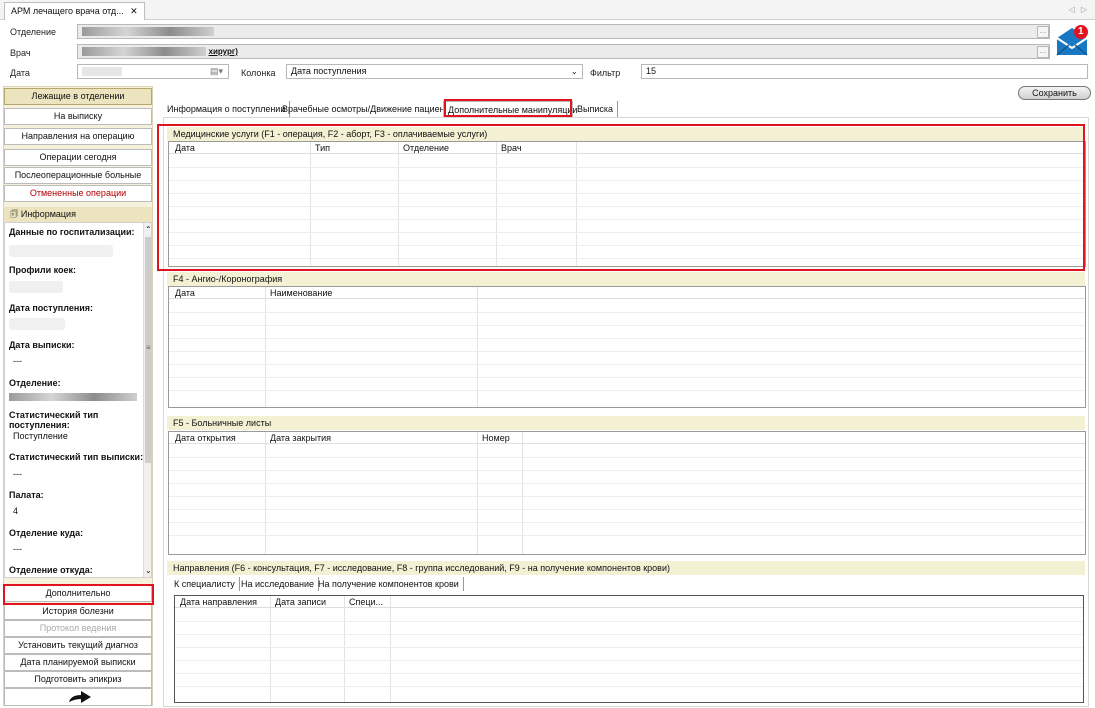 Image resolution: width=1095 pixels, height=708 pixels. What do you see at coordinates (626, 279) in the screenshot?
I see `angio-section-title: F4 - Ангио-/Коронография` at bounding box center [626, 279].